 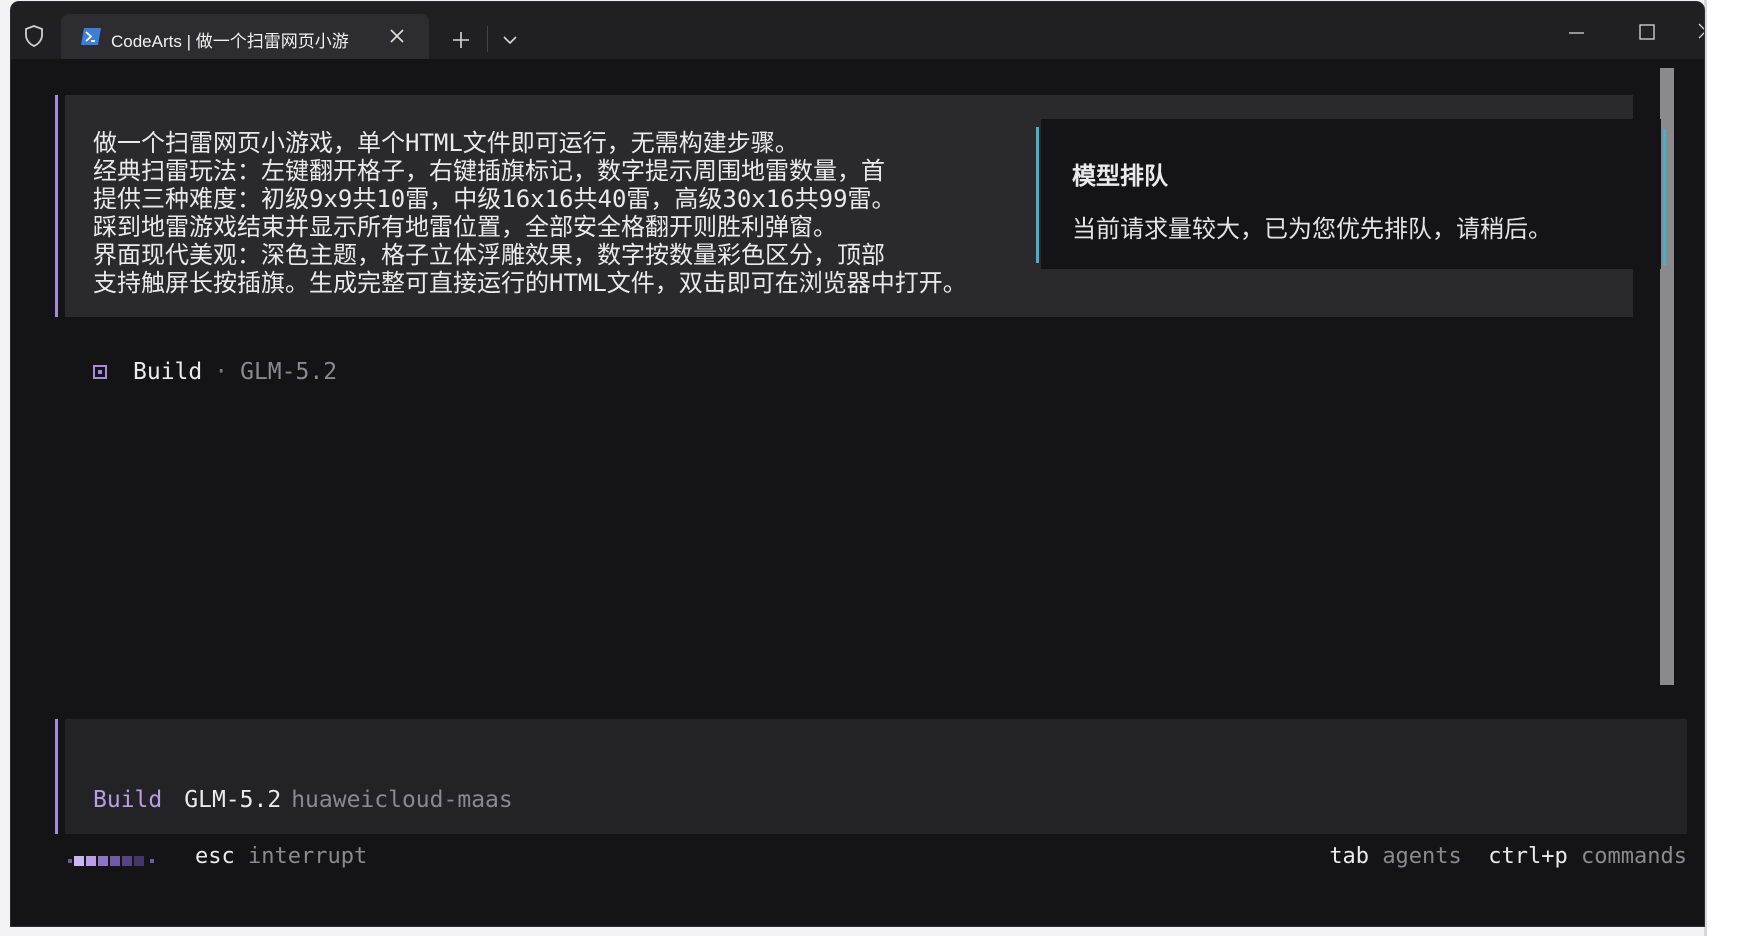 I want to click on input-accent-bar, so click(x=56, y=776).